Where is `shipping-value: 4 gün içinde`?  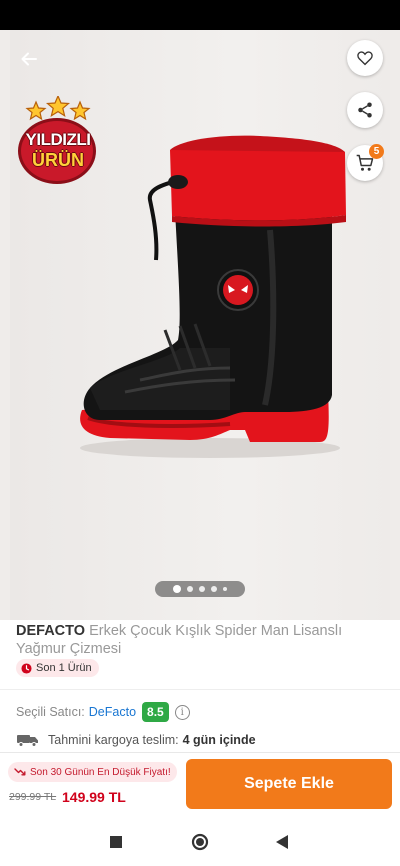
shipping-value: 4 gün içinde is located at coordinates (219, 740).